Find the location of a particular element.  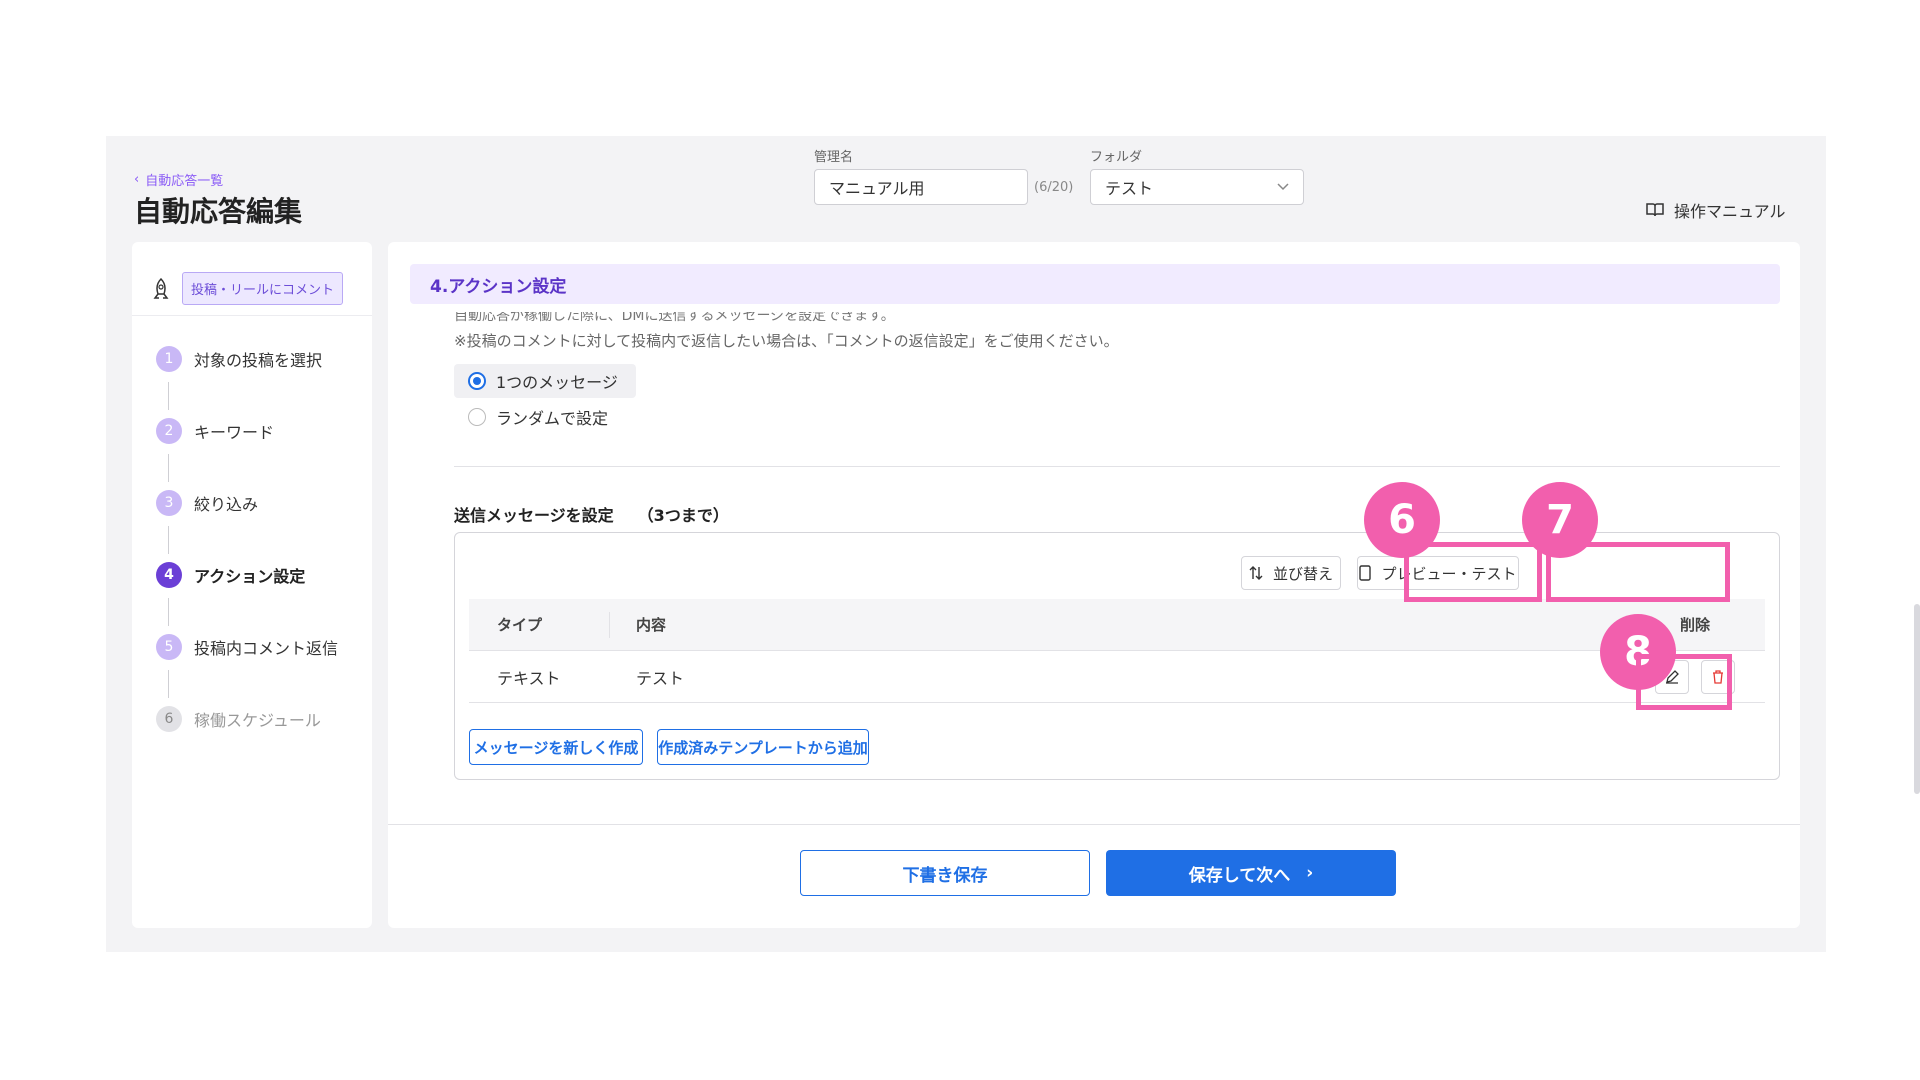

radio-label: 1つのメッセージ is located at coordinates (557, 382).